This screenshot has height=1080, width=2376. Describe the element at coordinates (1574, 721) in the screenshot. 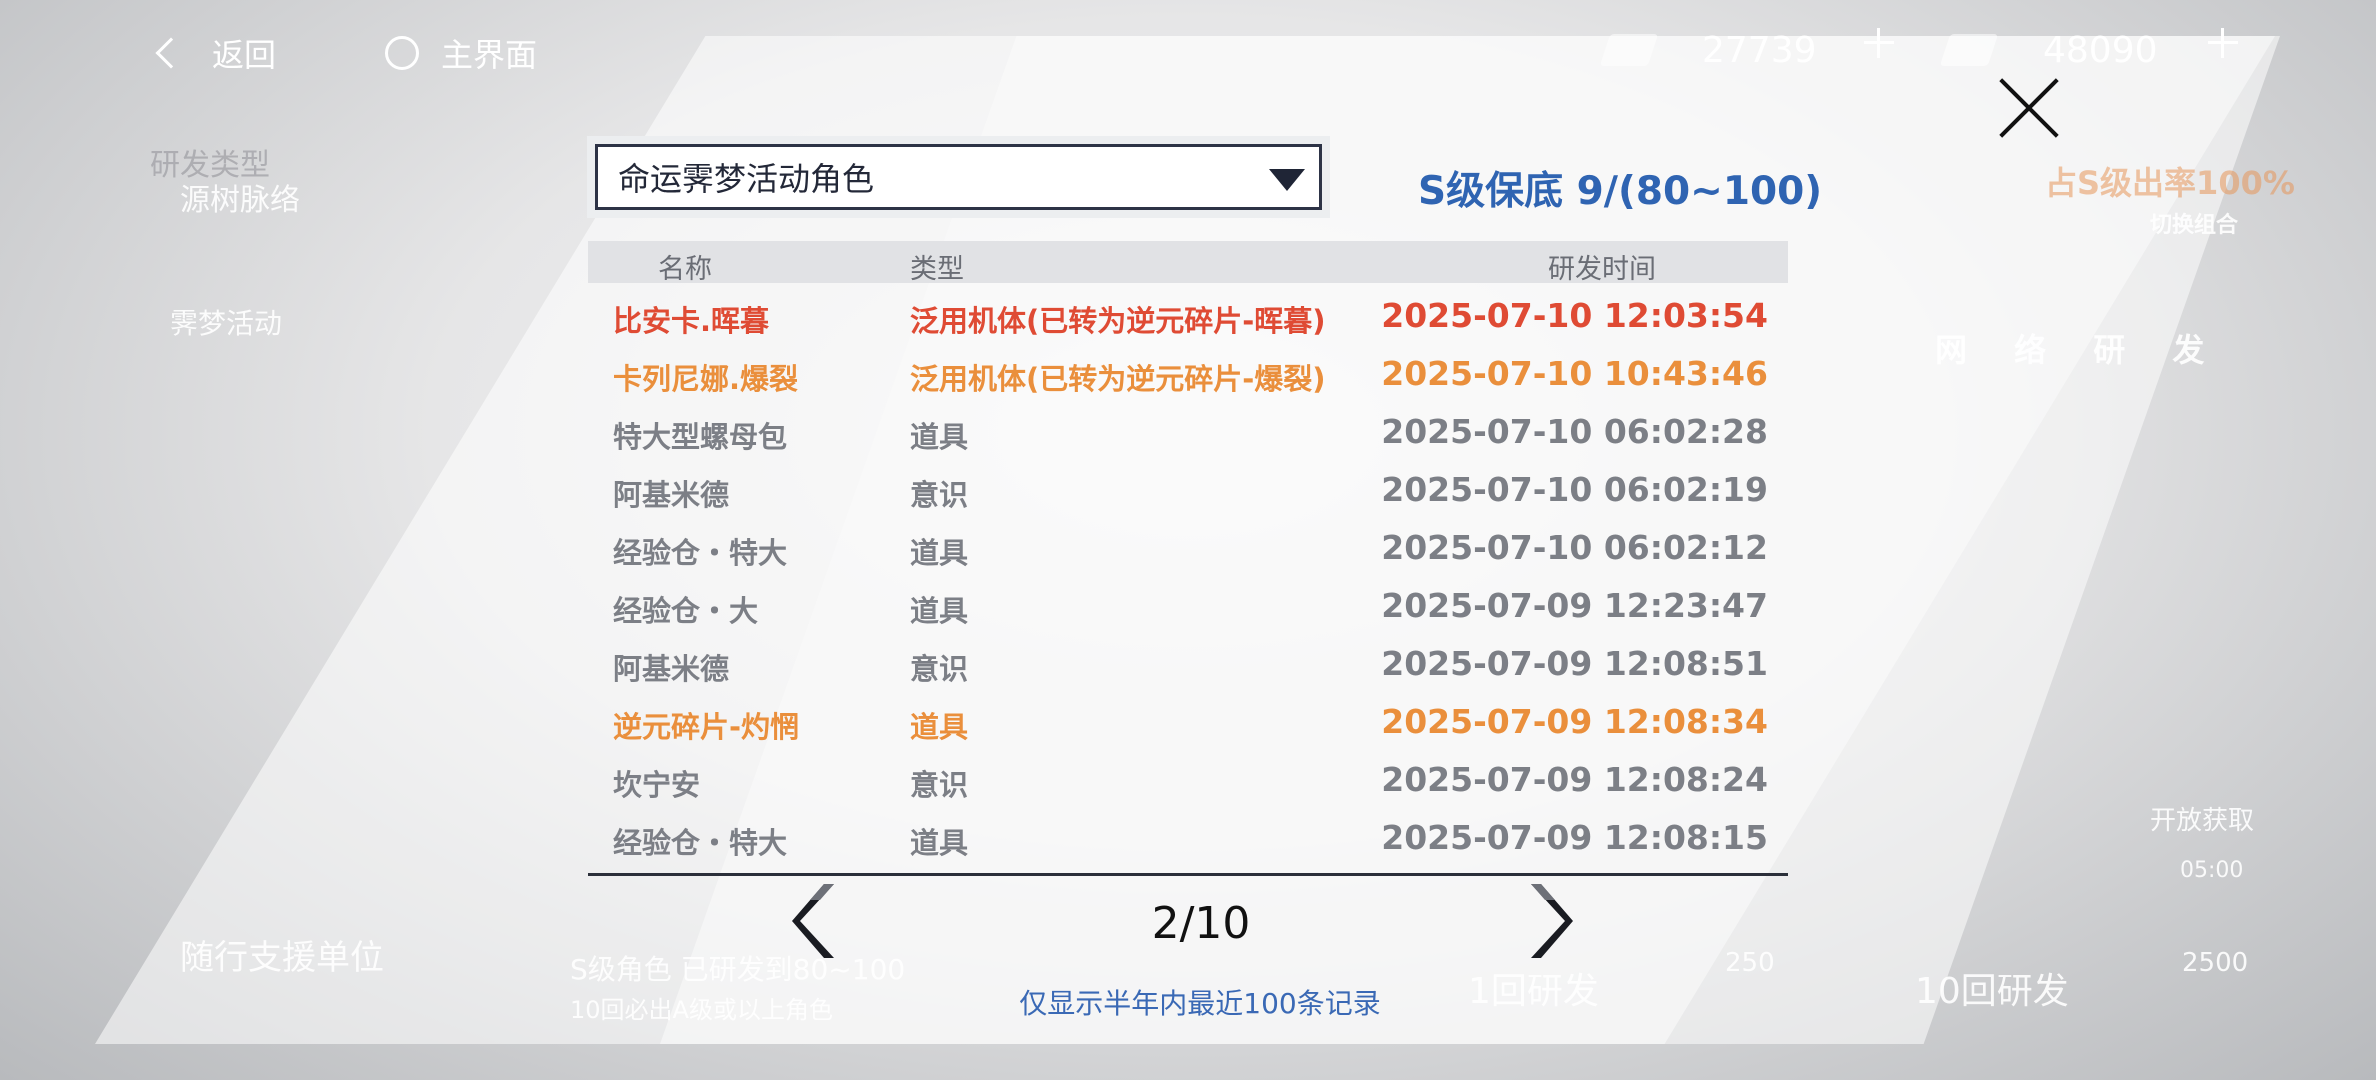

I see `record-time: 2025-07-09 12:08:34` at that location.